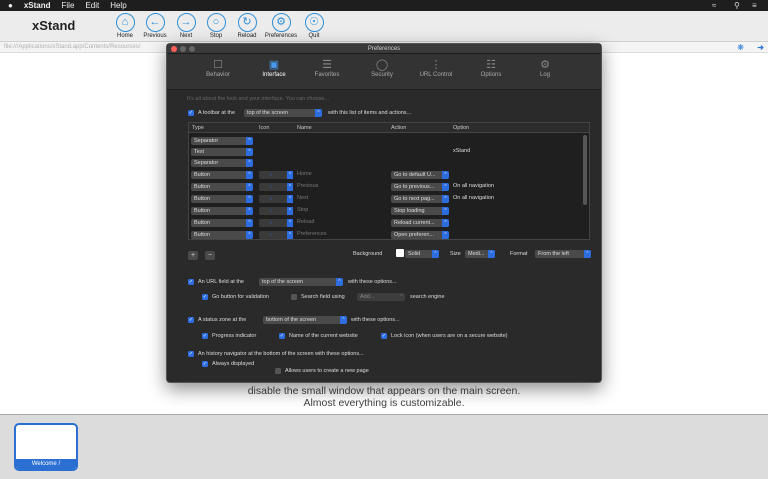 The image size is (768, 479). I want to click on go-arrow-icon: ➜, so click(760, 47).